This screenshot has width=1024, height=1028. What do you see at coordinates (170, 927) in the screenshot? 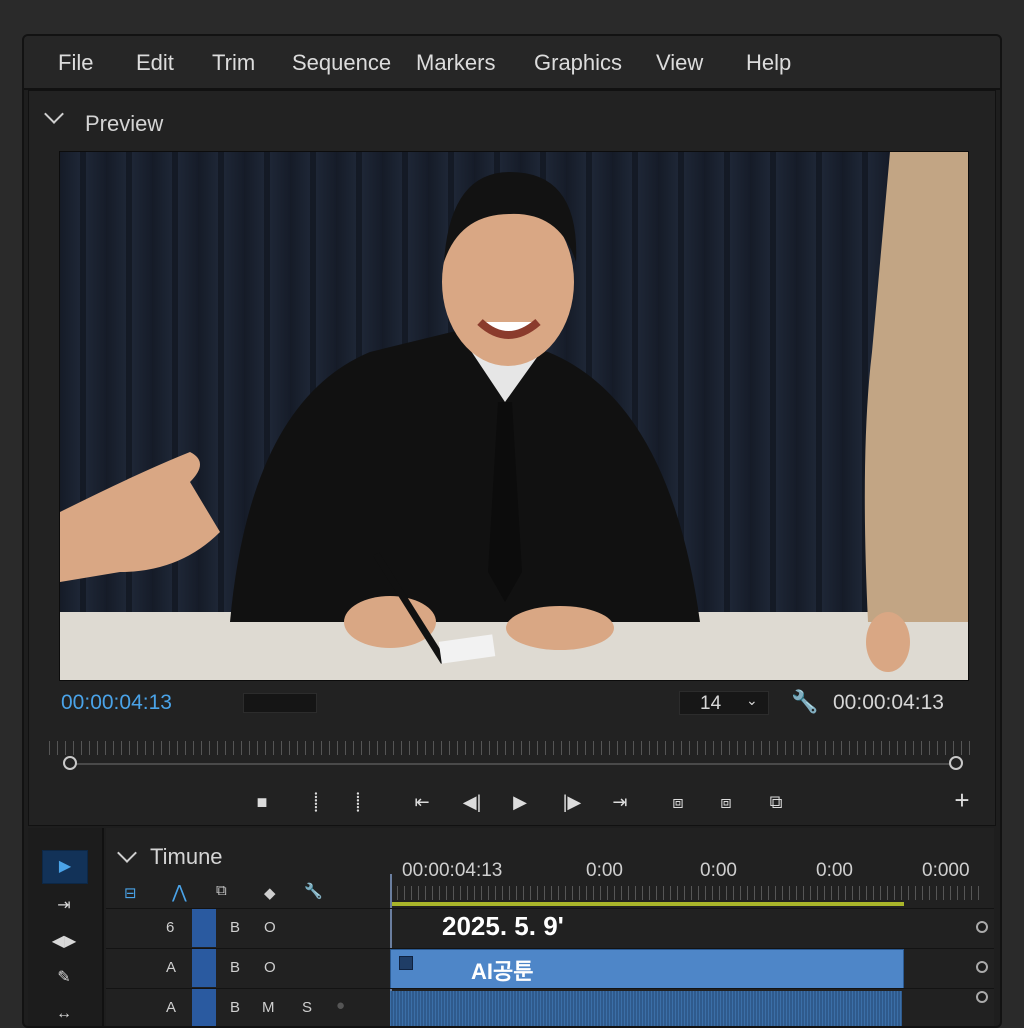
I see `track-label: 6` at bounding box center [170, 927].